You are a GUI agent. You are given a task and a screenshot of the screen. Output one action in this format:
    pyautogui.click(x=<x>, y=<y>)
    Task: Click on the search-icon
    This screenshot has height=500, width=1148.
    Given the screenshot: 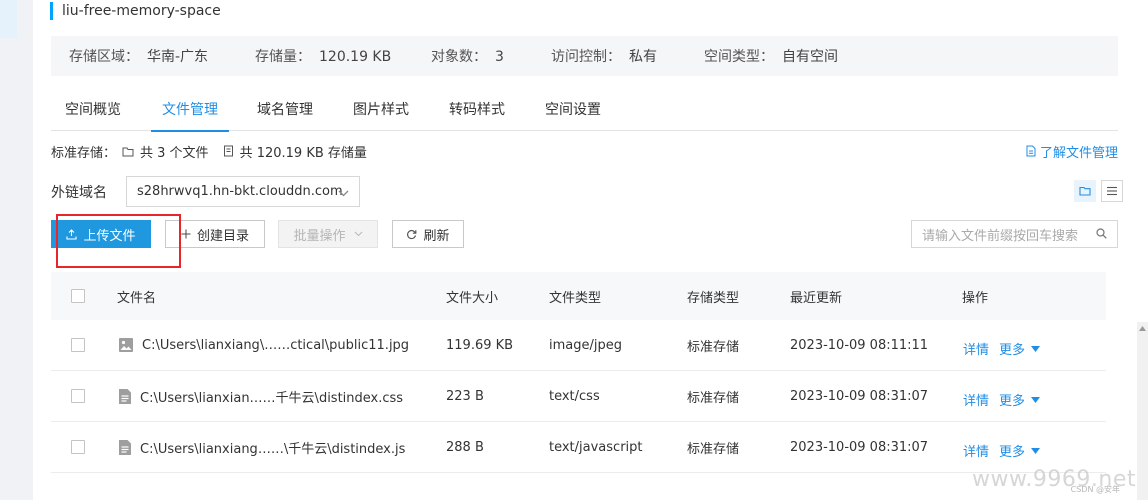 What is the action you would take?
    pyautogui.click(x=1101, y=235)
    